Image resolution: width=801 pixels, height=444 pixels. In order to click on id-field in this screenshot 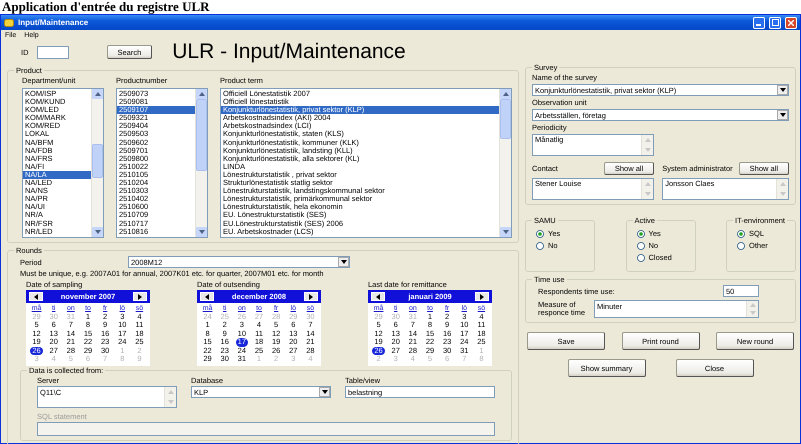, I will do `click(52, 52)`.